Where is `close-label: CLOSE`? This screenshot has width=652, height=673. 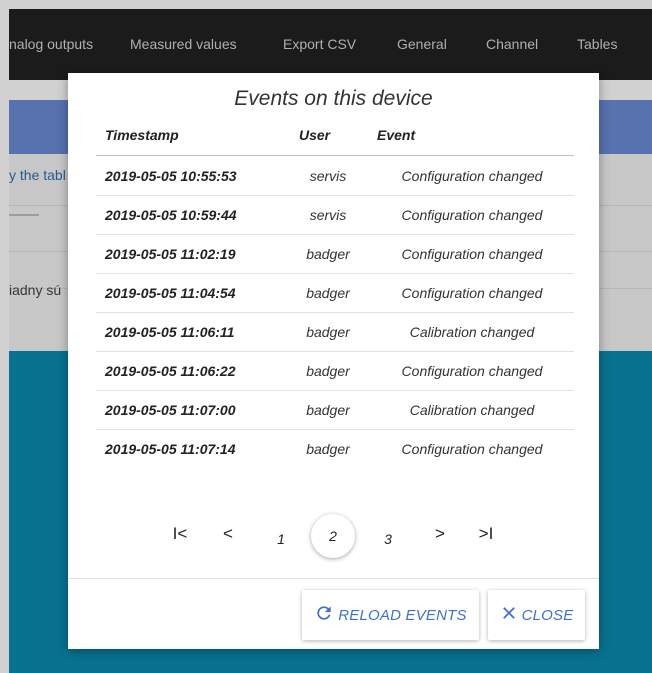
close-label: CLOSE is located at coordinates (547, 615).